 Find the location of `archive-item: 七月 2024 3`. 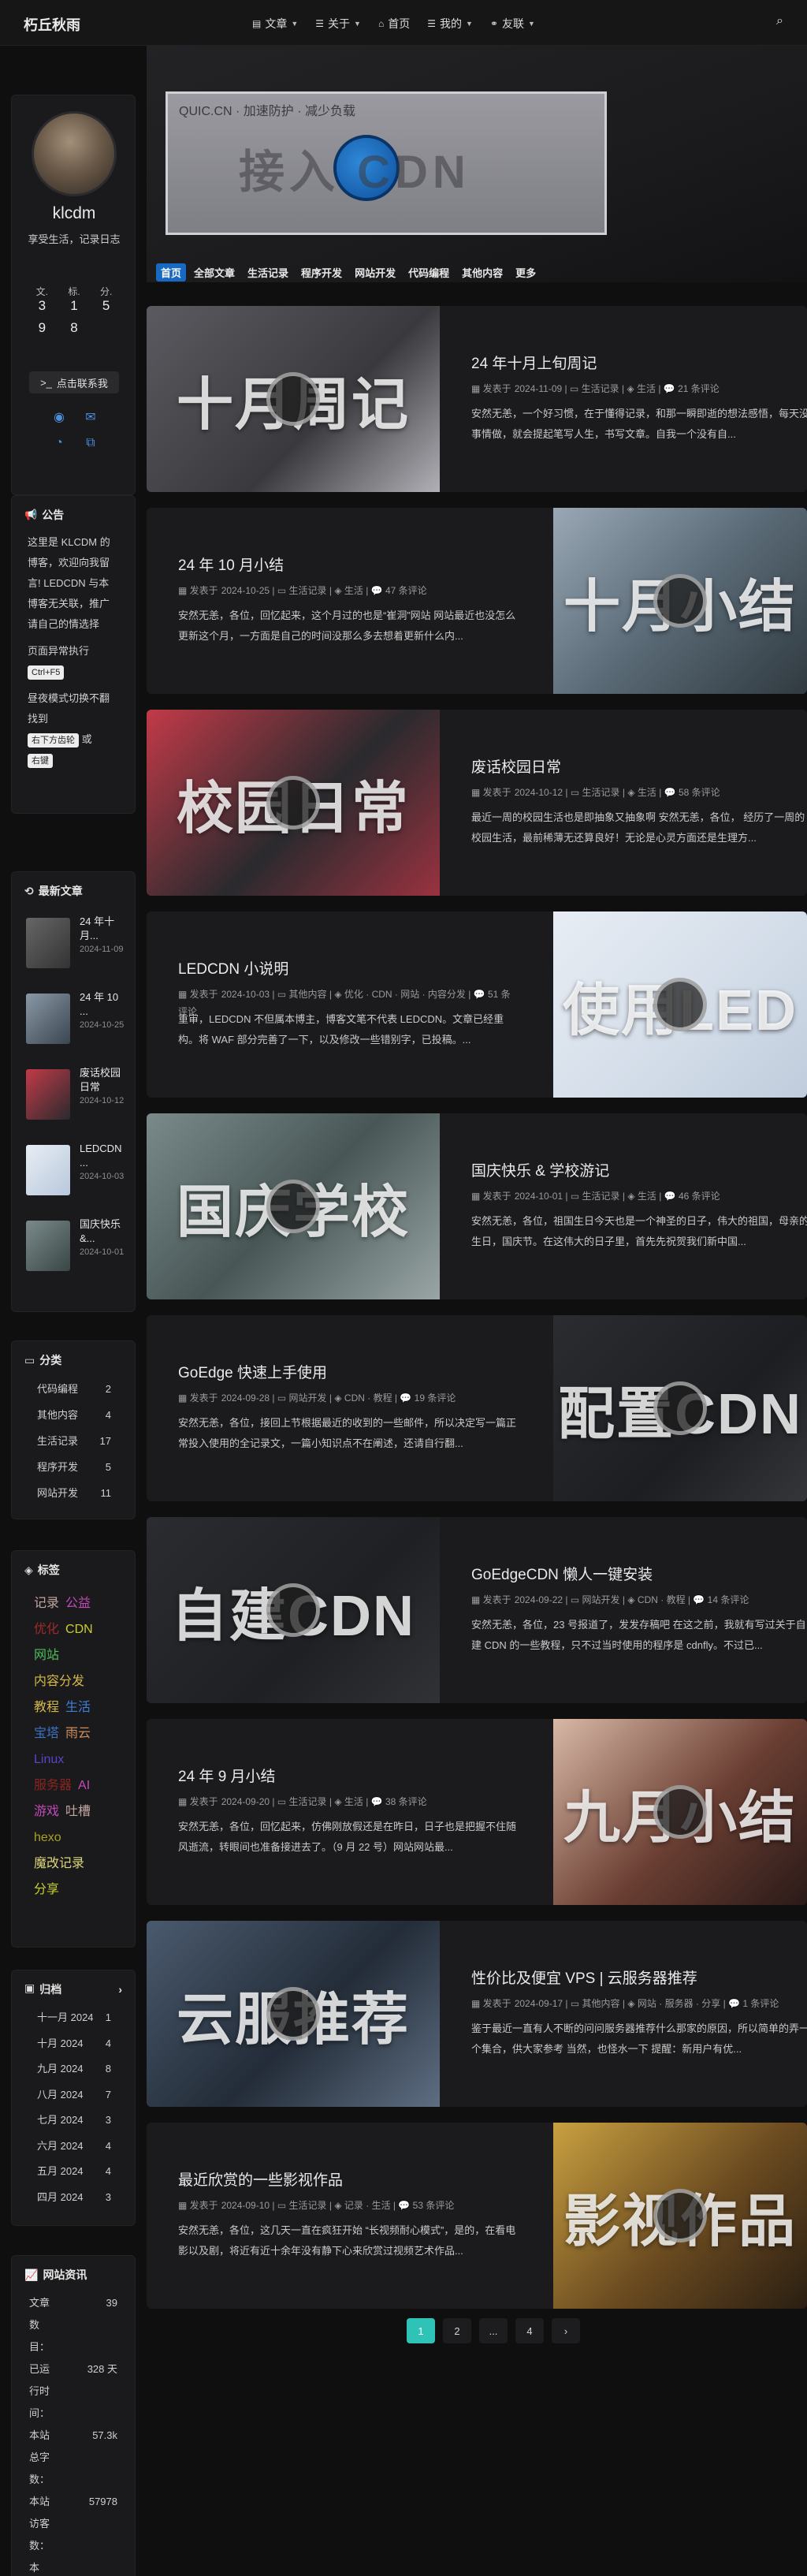

archive-item: 七月 2024 3 is located at coordinates (73, 2121).